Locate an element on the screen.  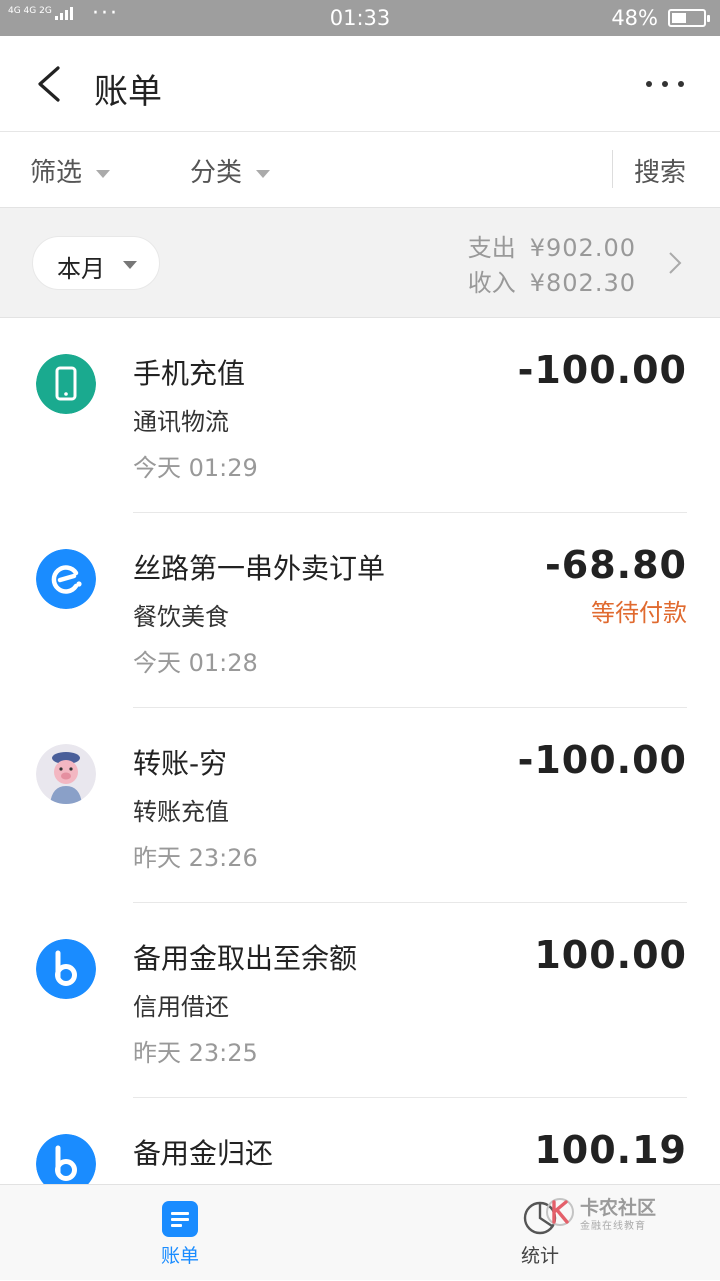
chevron-right-icon is located at coordinates (675, 263).